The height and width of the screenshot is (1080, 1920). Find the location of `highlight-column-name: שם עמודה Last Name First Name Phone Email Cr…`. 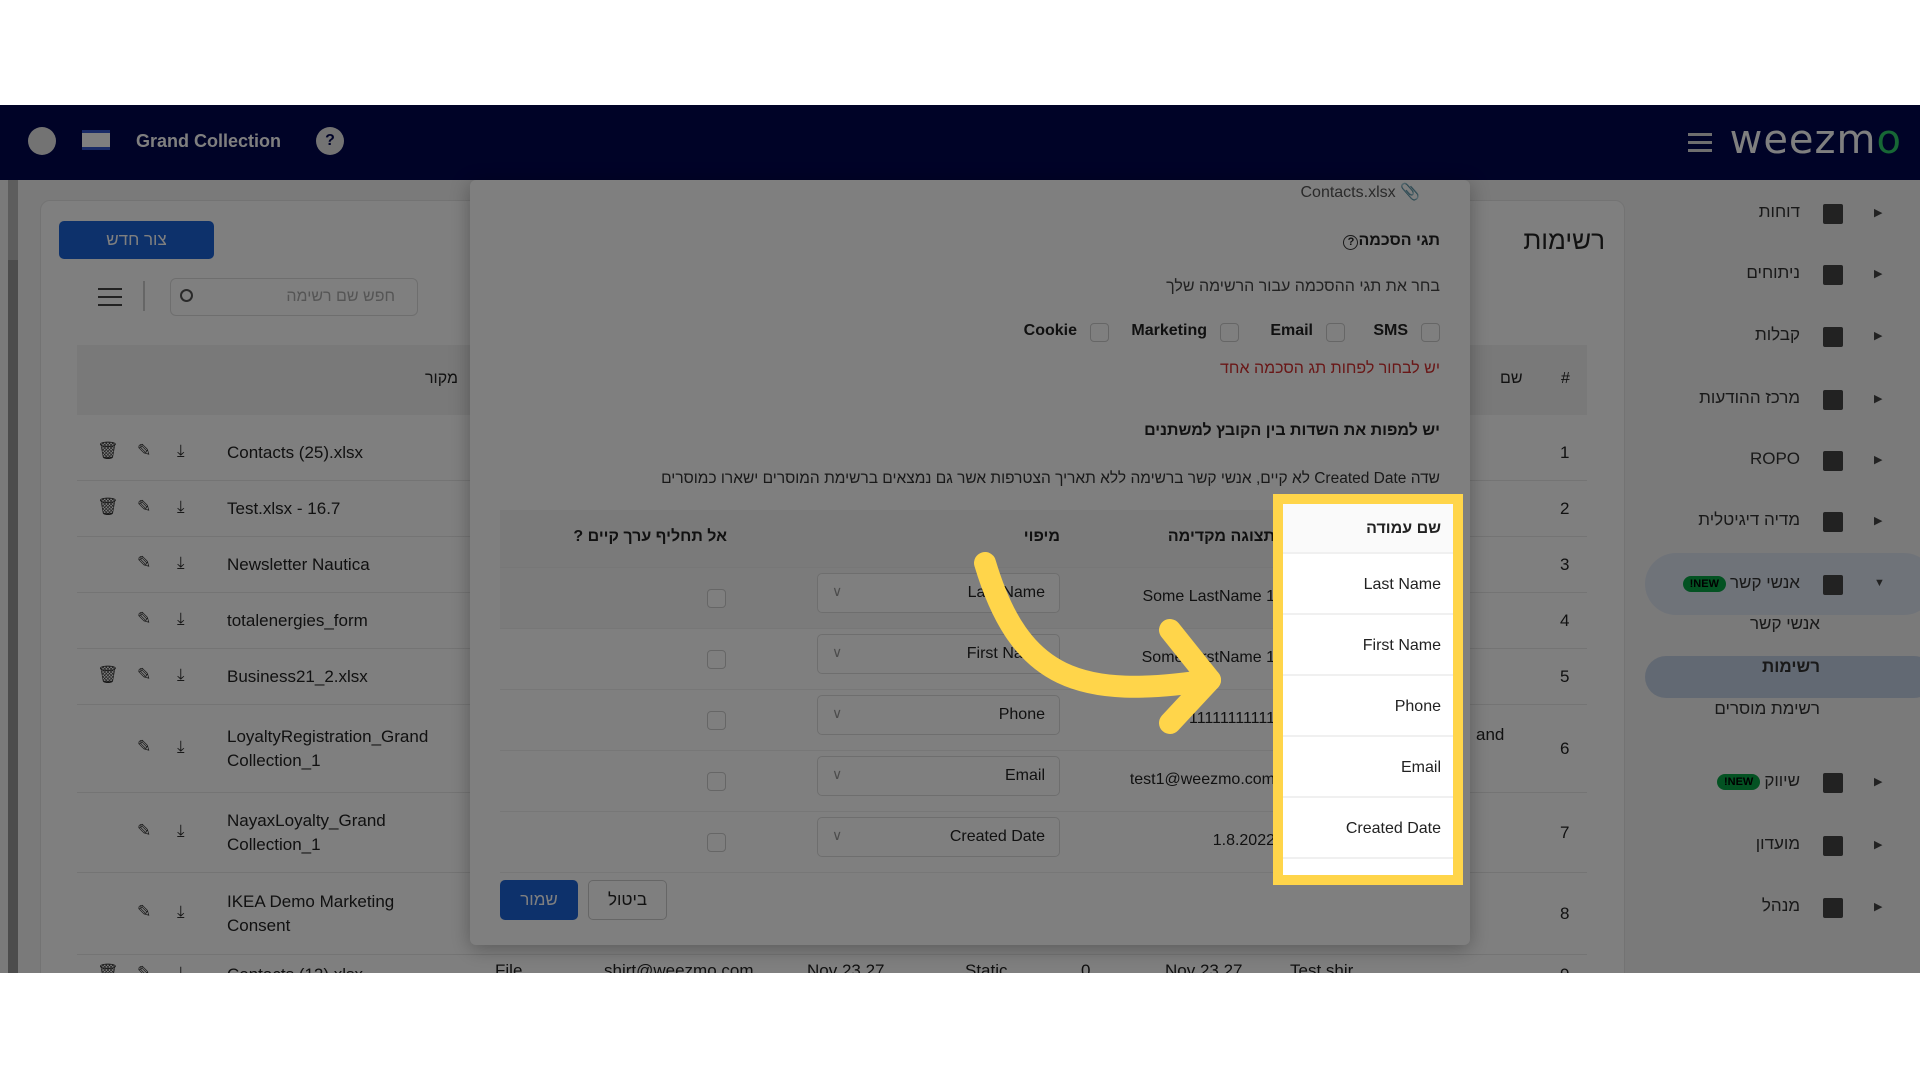

highlight-column-name: שם עמודה Last Name First Name Phone Email Cr… is located at coordinates (1368, 689).